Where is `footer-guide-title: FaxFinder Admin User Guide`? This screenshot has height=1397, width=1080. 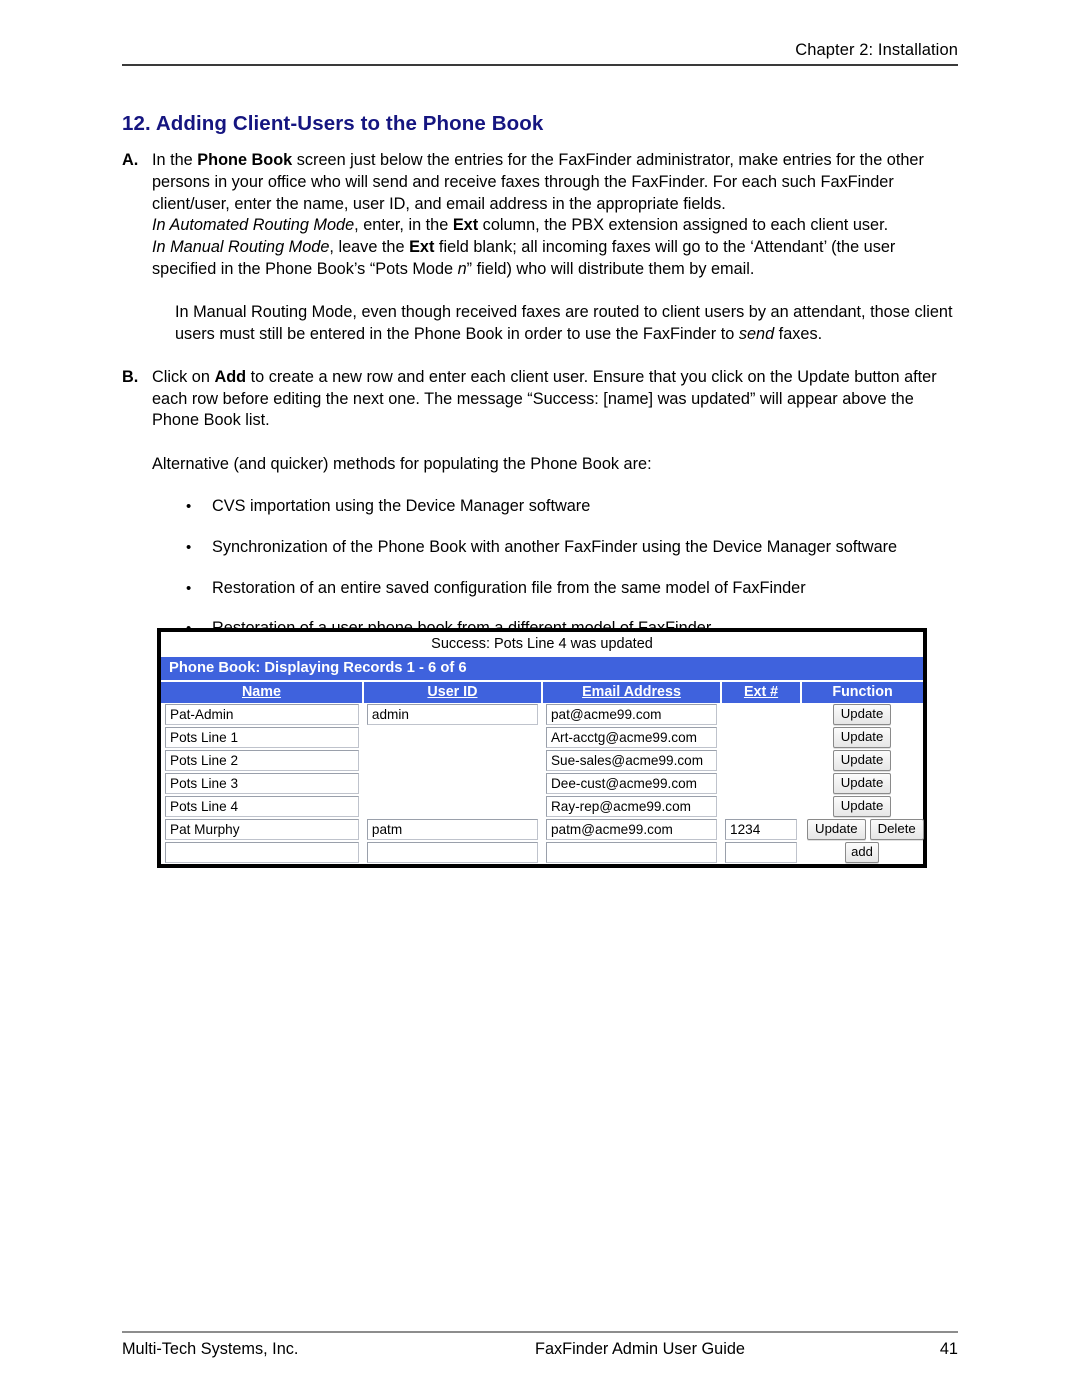 footer-guide-title: FaxFinder Admin User Guide is located at coordinates (640, 1349).